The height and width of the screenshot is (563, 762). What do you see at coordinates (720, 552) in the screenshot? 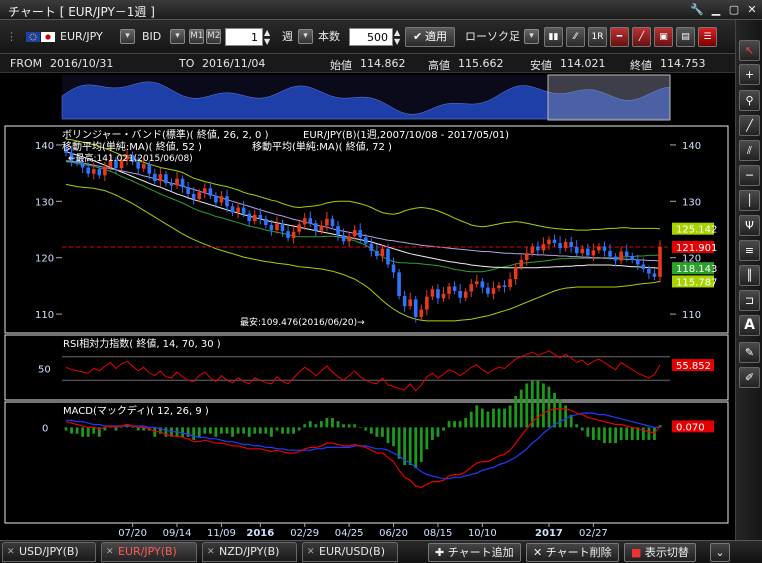
I see `display-toggle-dropdown: ⌄` at bounding box center [720, 552].